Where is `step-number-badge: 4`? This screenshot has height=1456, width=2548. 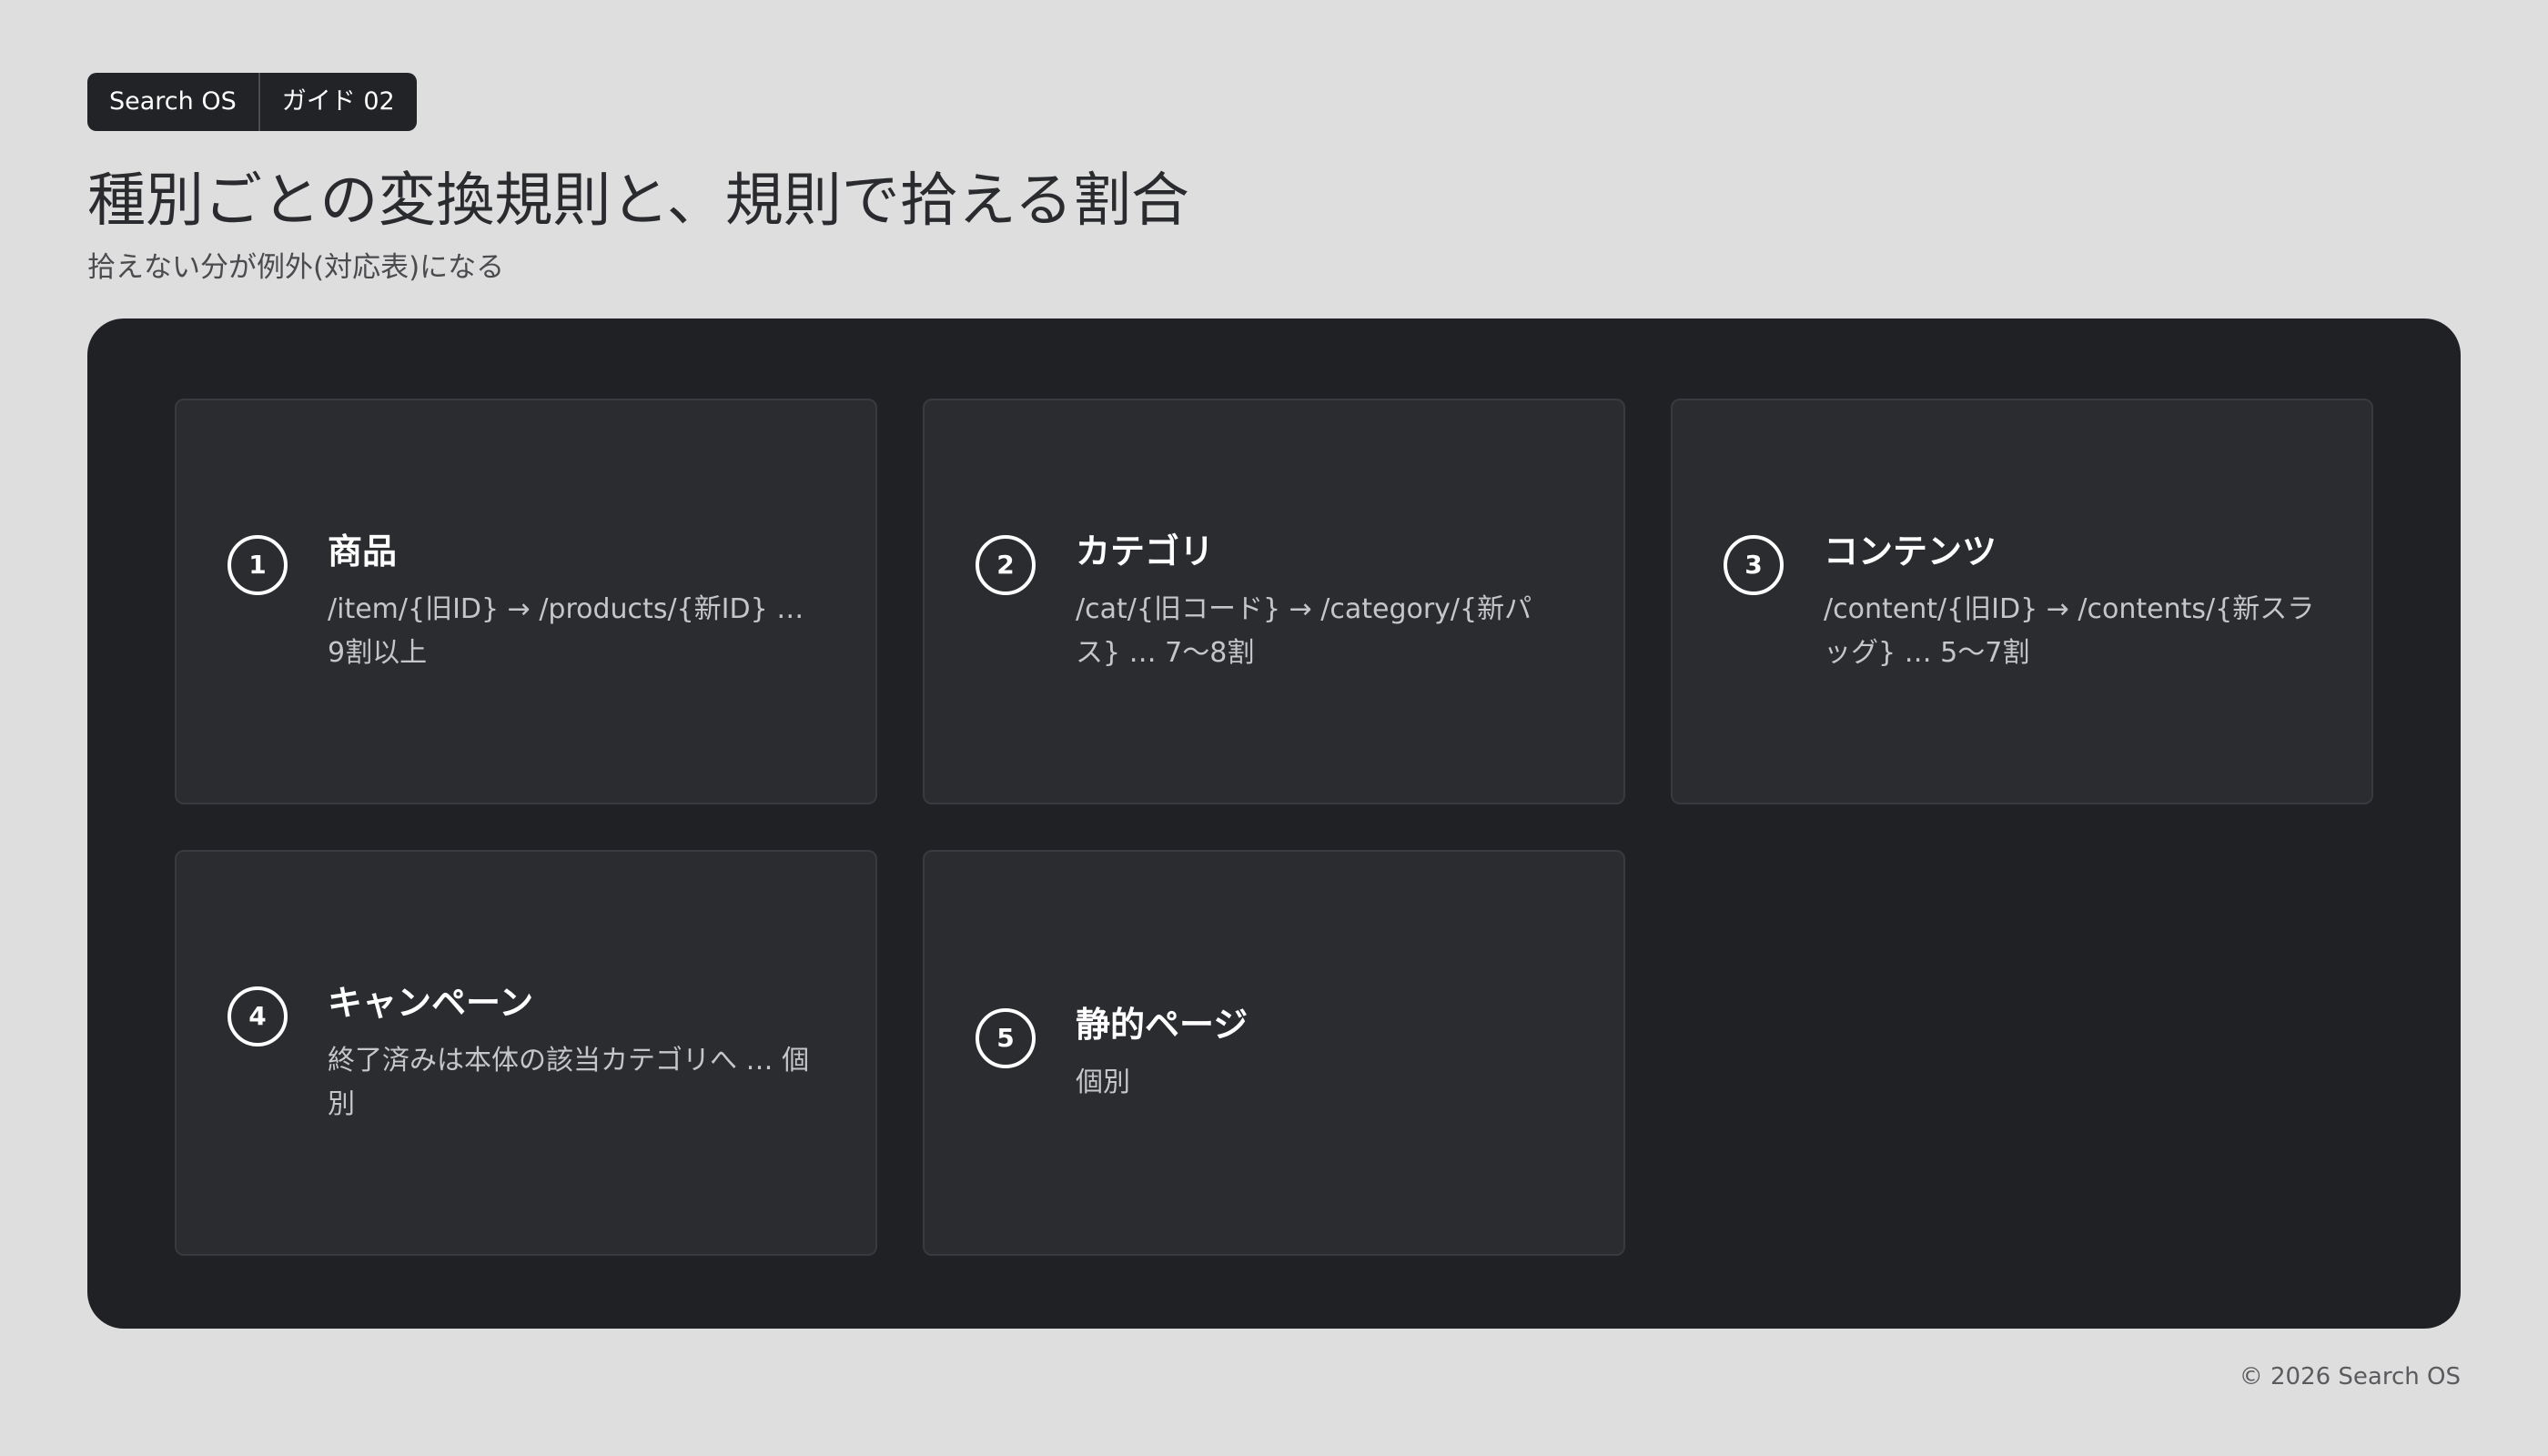 step-number-badge: 4 is located at coordinates (258, 1016).